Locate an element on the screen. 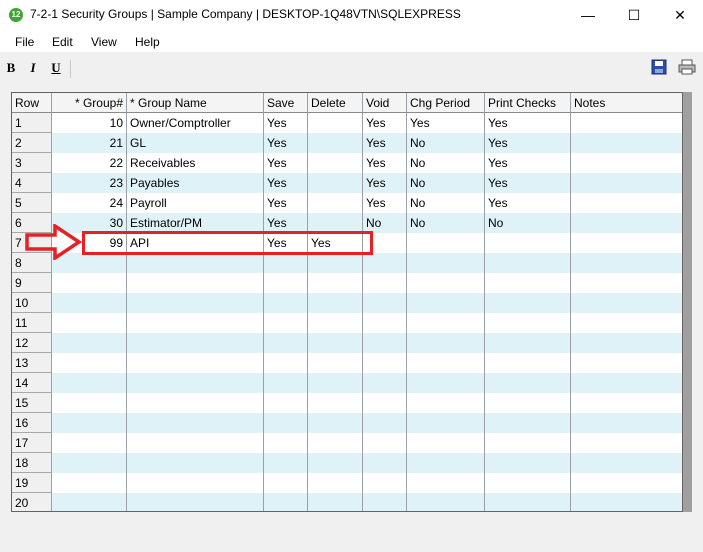 The height and width of the screenshot is (552, 703). column-header-delete: Delete is located at coordinates (335, 103).